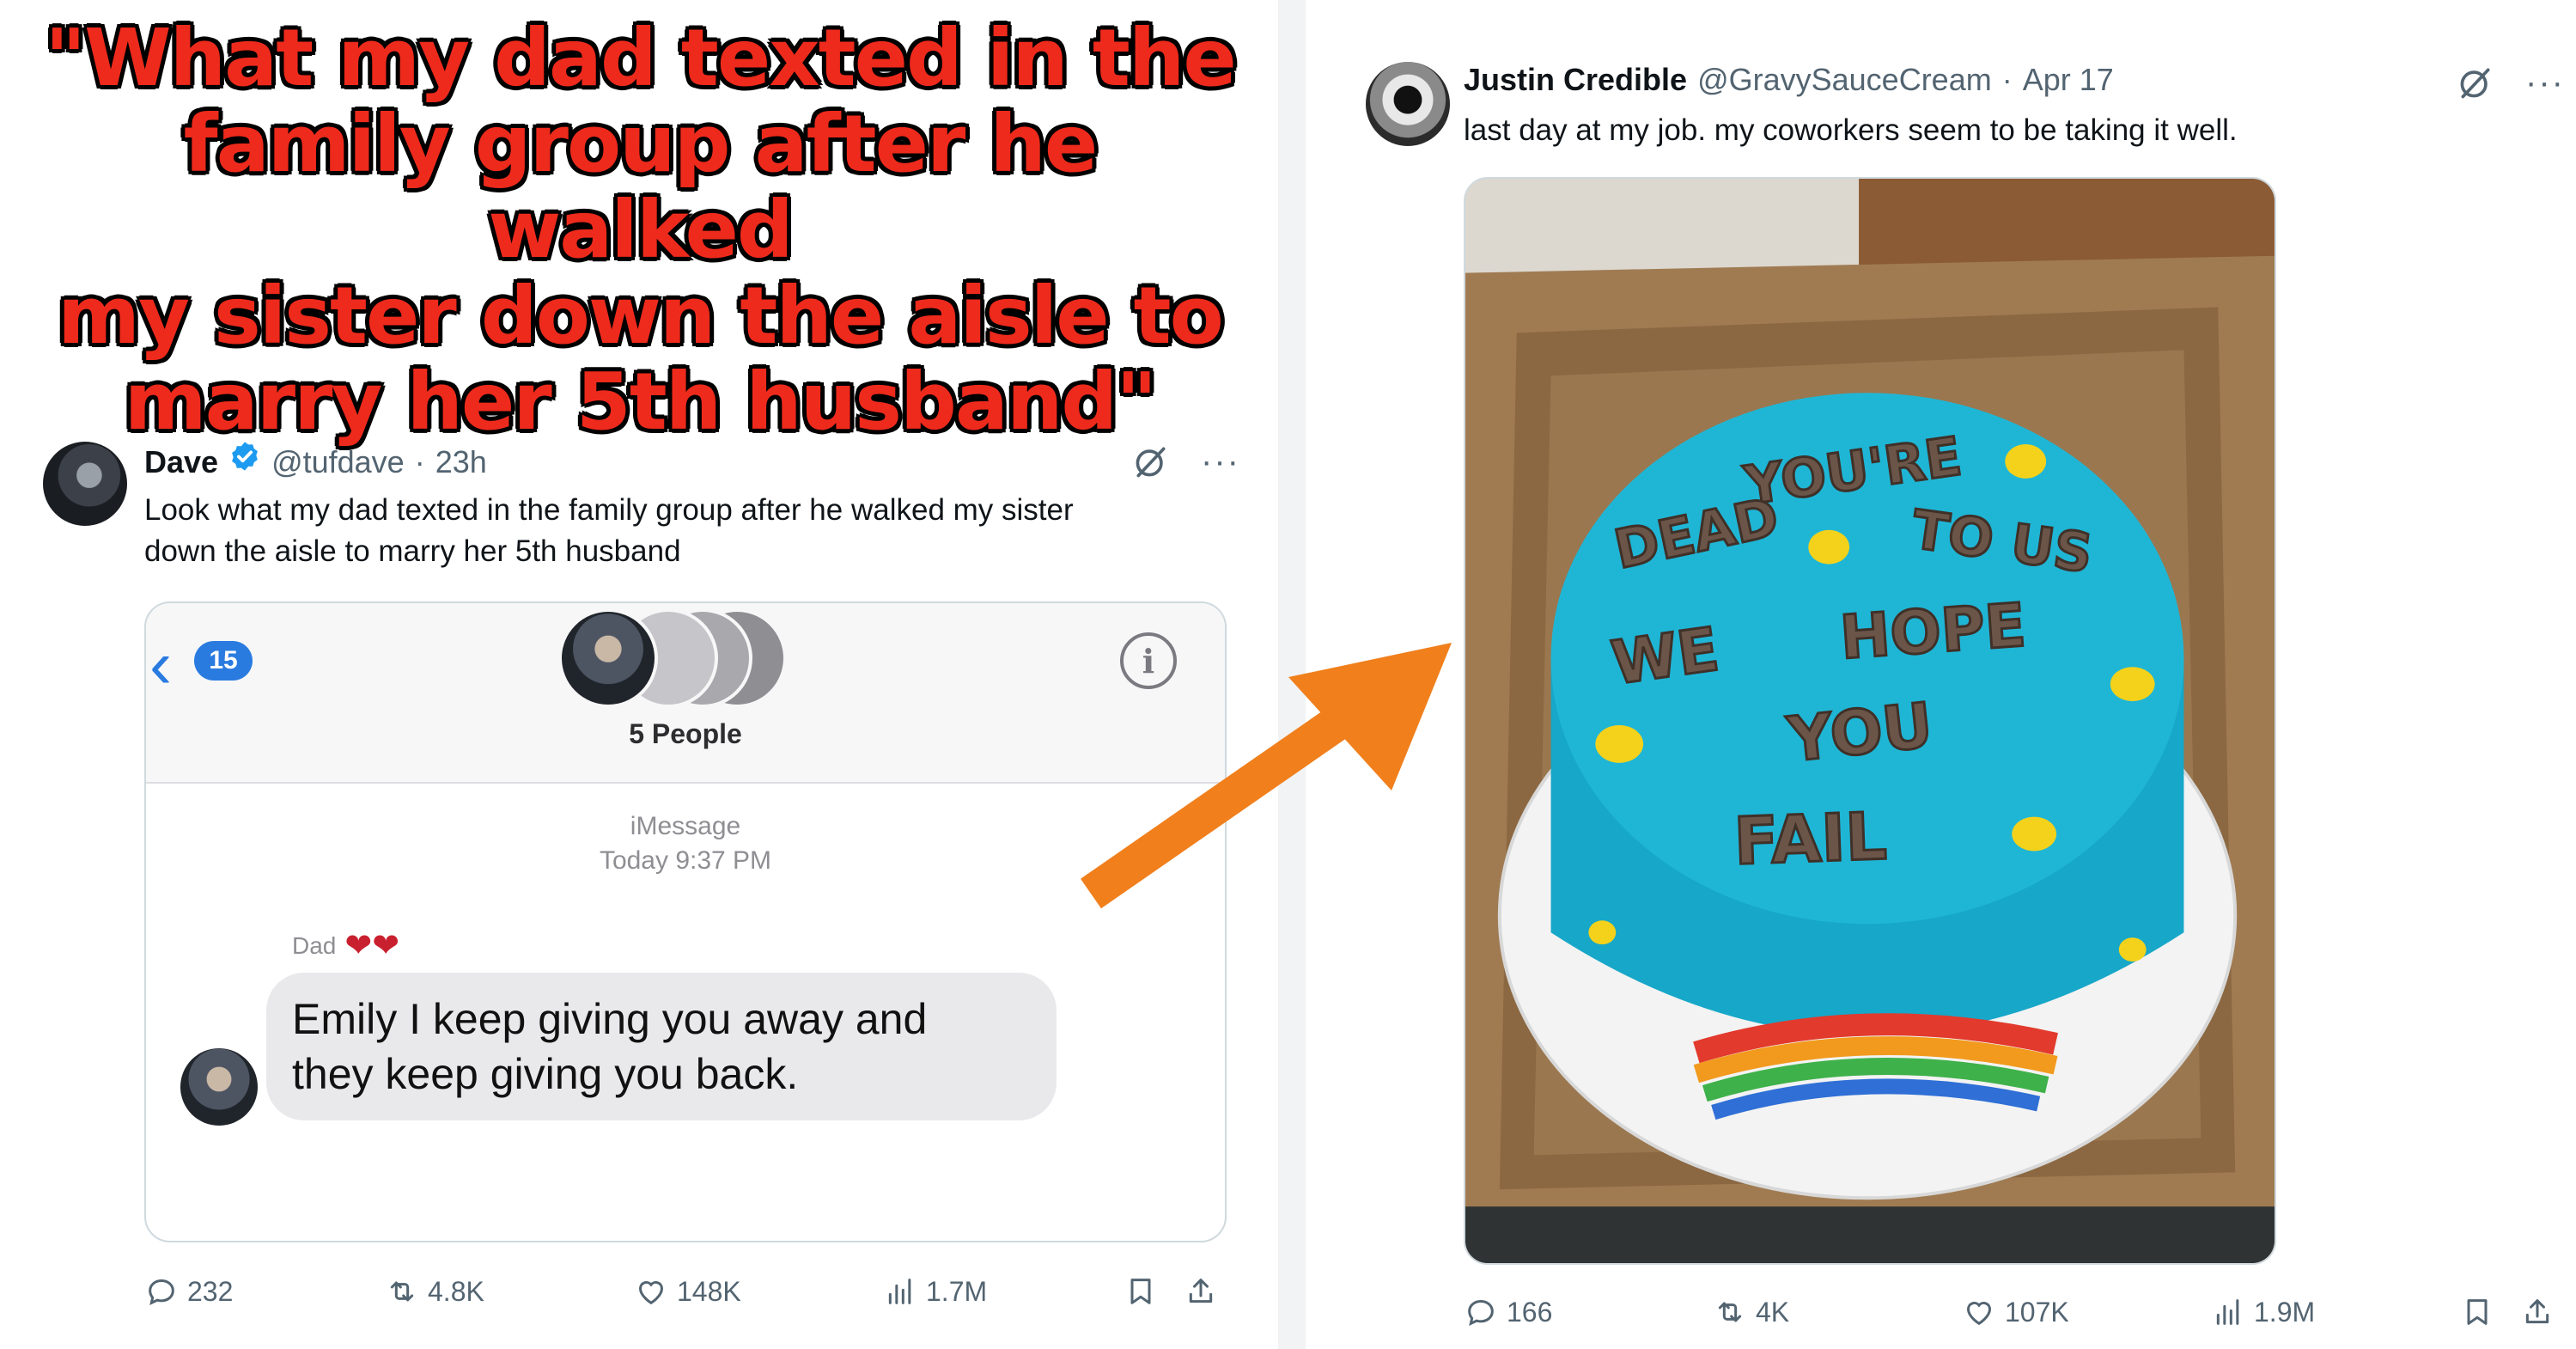 This screenshot has width=2576, height=1349. I want to click on tweet-action-bar: 166 4K 107K 1.9M, so click(2010, 1313).